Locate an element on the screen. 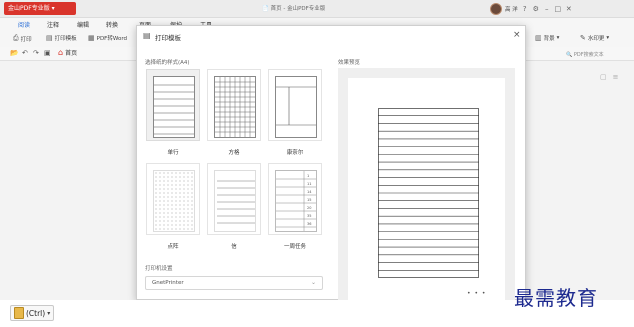 The width and height of the screenshot is (634, 327). print-template-button: ▤ 打印模板 is located at coordinates (61, 38).